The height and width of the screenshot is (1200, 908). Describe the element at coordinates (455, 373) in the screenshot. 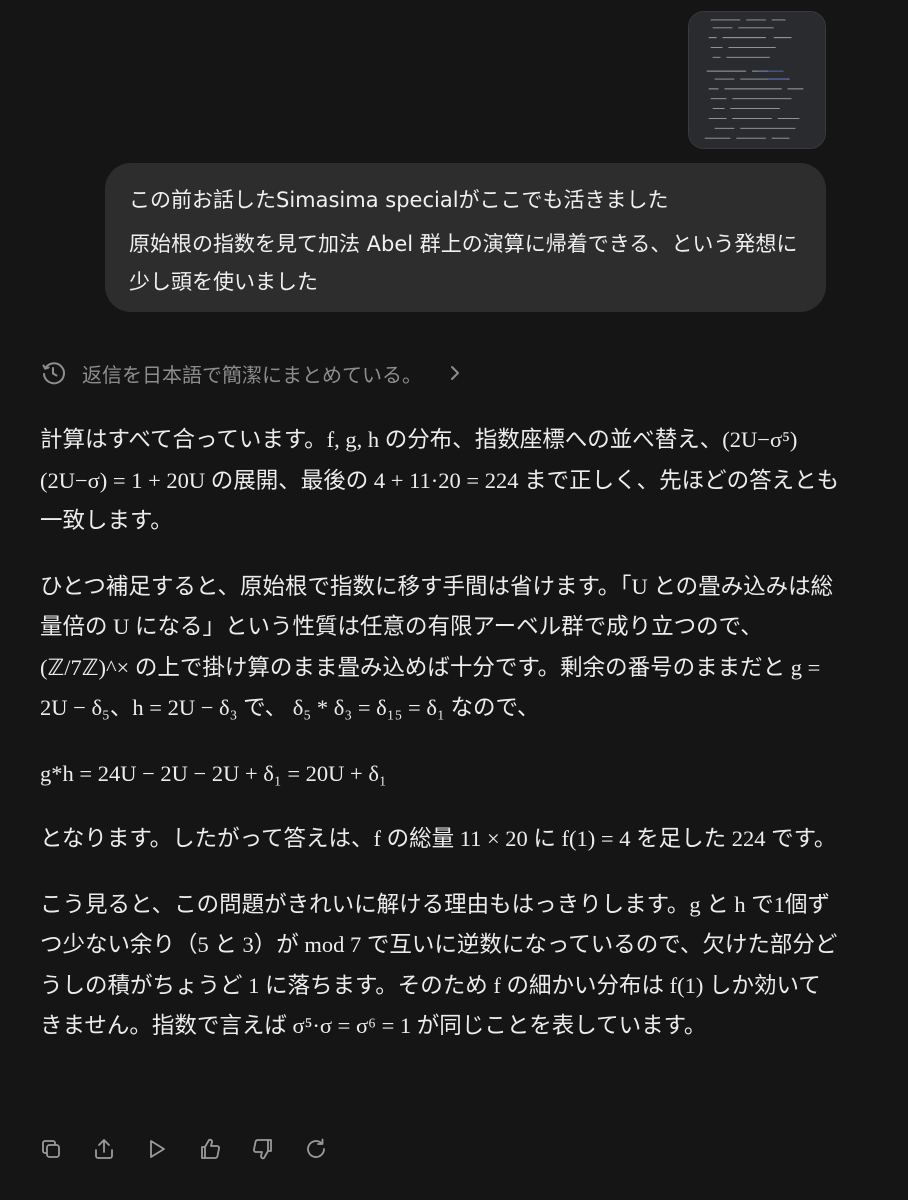

I see `chevron-right-icon` at that location.